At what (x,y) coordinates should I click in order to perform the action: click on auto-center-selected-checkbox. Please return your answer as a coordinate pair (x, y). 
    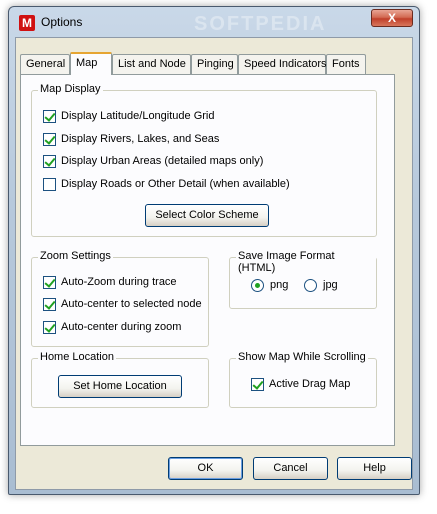
    Looking at the image, I should click on (49, 304).